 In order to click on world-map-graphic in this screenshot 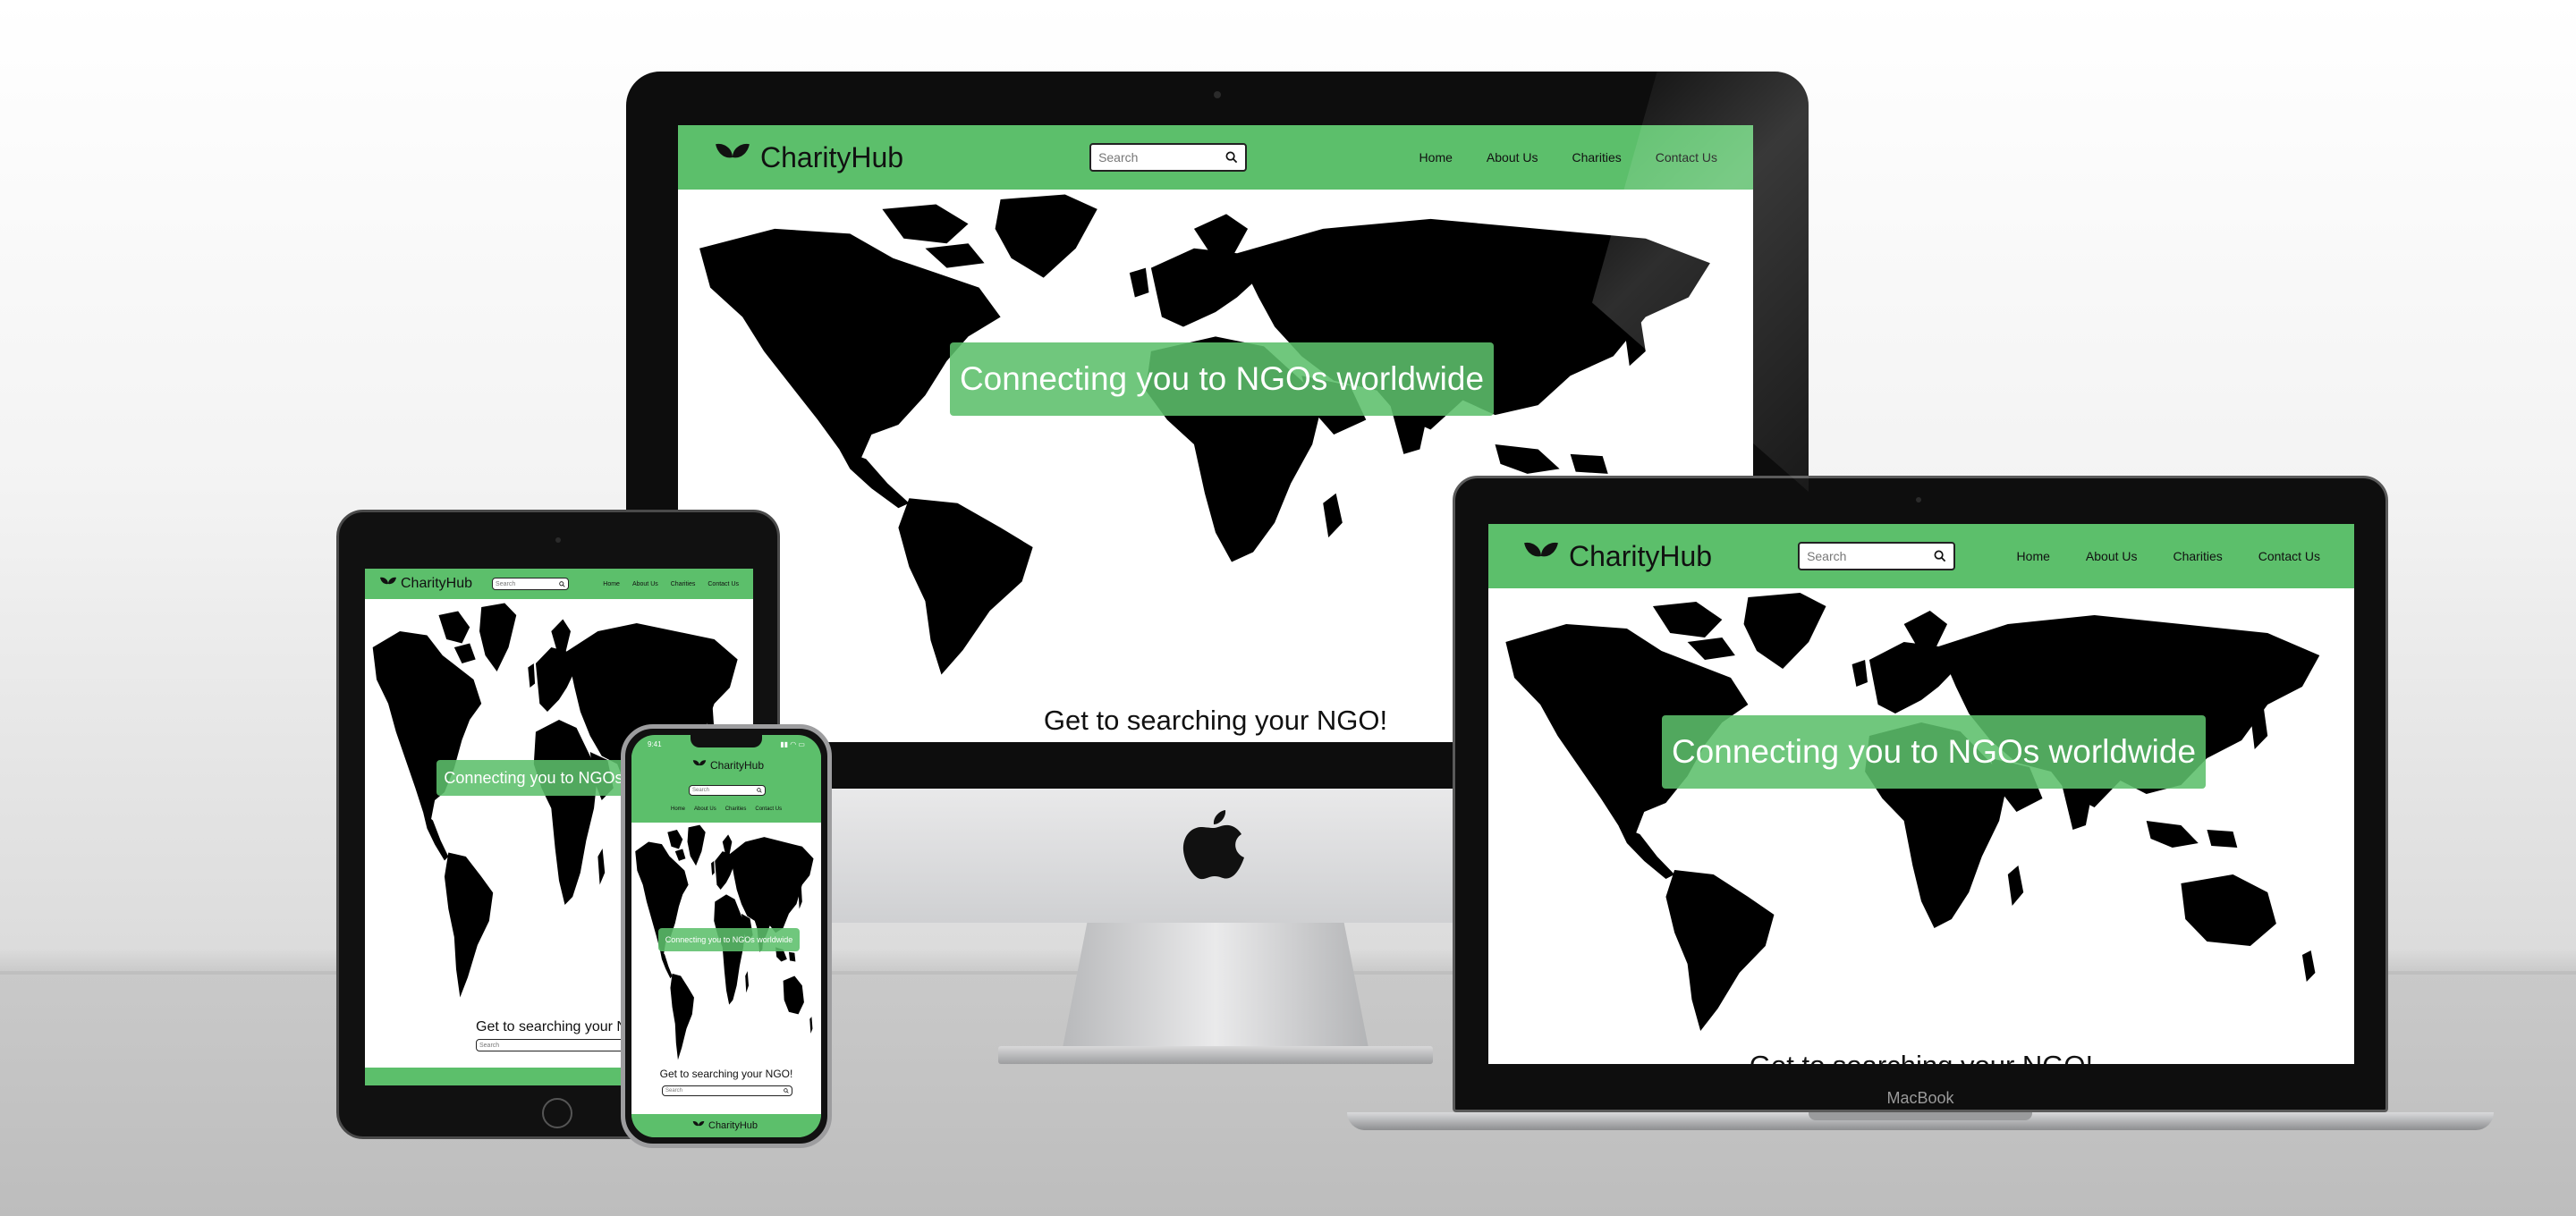, I will do `click(1921, 812)`.